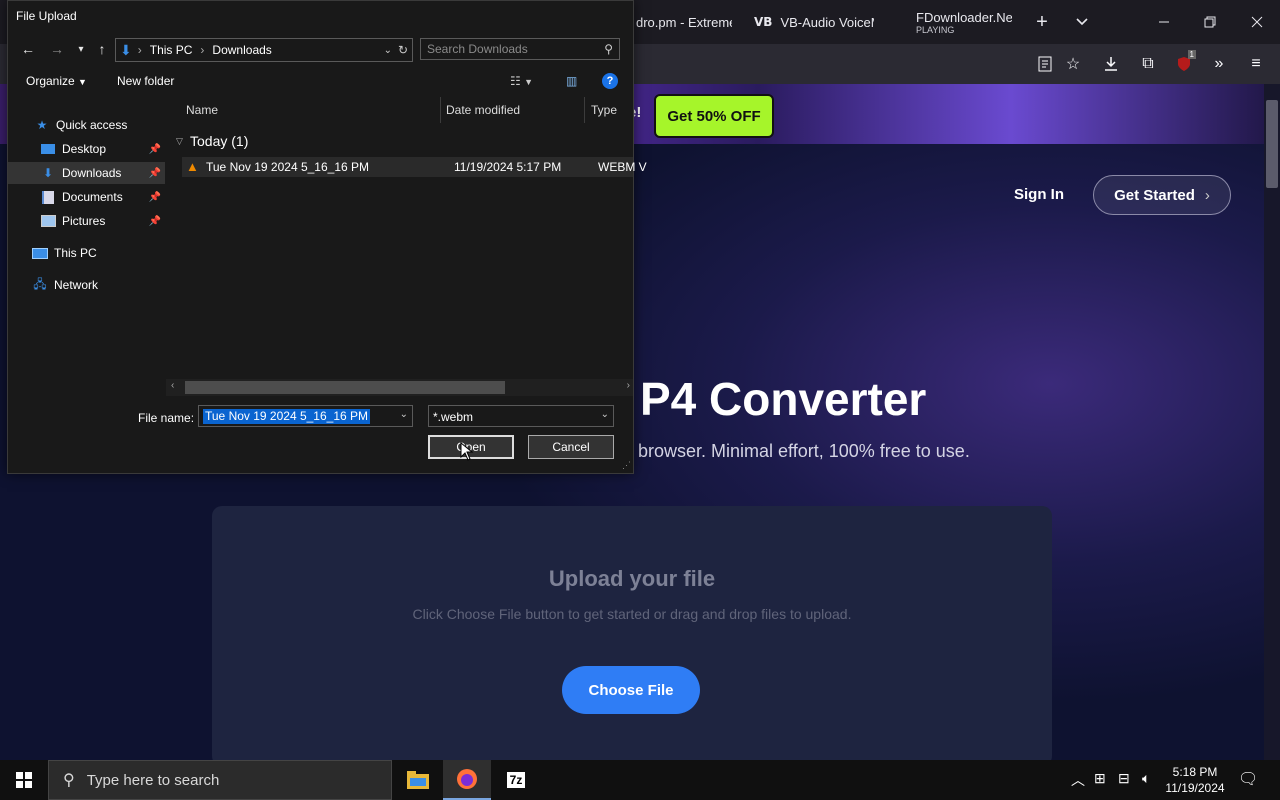 The image size is (1280, 800). What do you see at coordinates (631, 690) in the screenshot?
I see `choose-file-button: Choose File` at bounding box center [631, 690].